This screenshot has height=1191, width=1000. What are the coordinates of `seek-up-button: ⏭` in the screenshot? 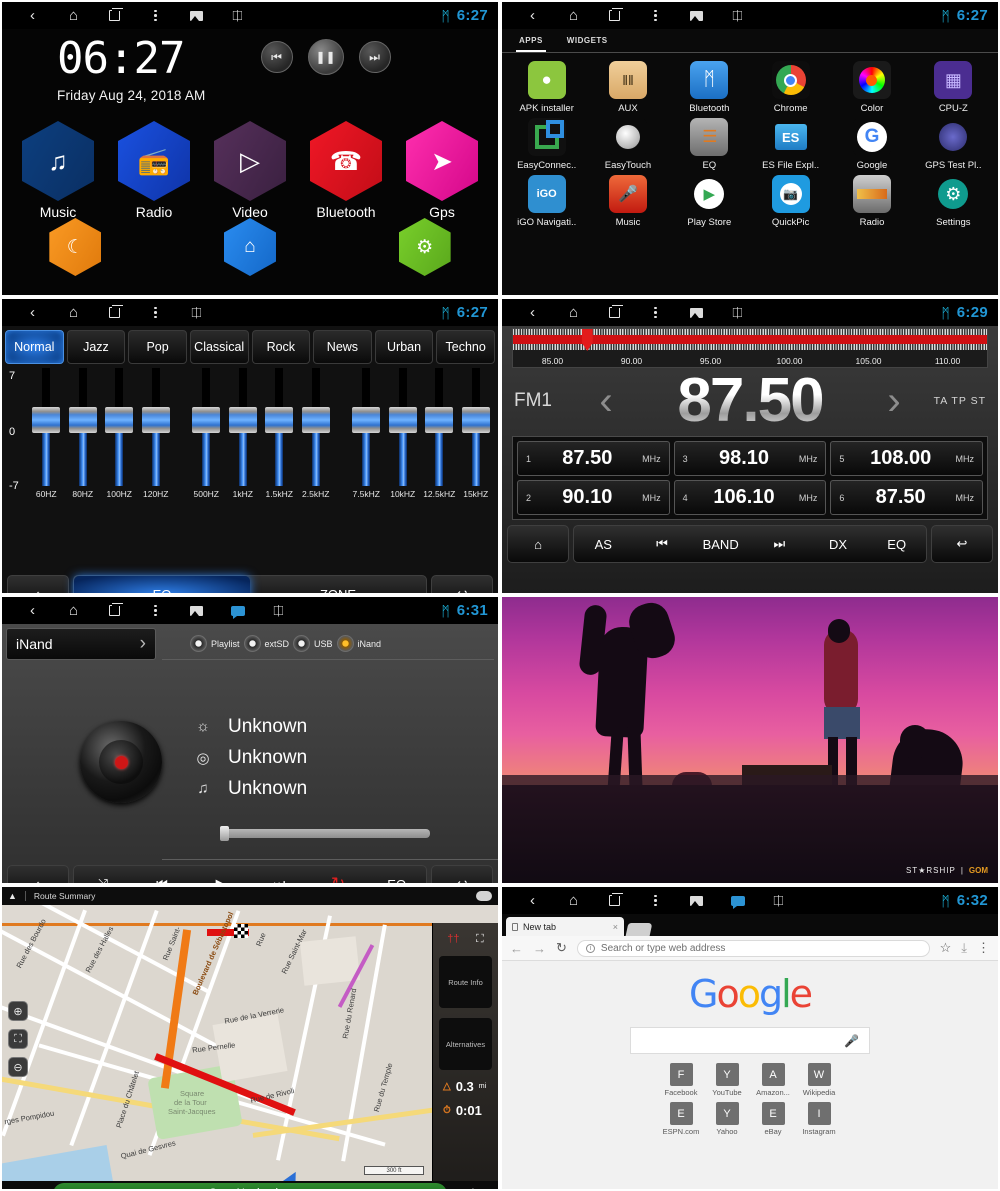 It's located at (779, 544).